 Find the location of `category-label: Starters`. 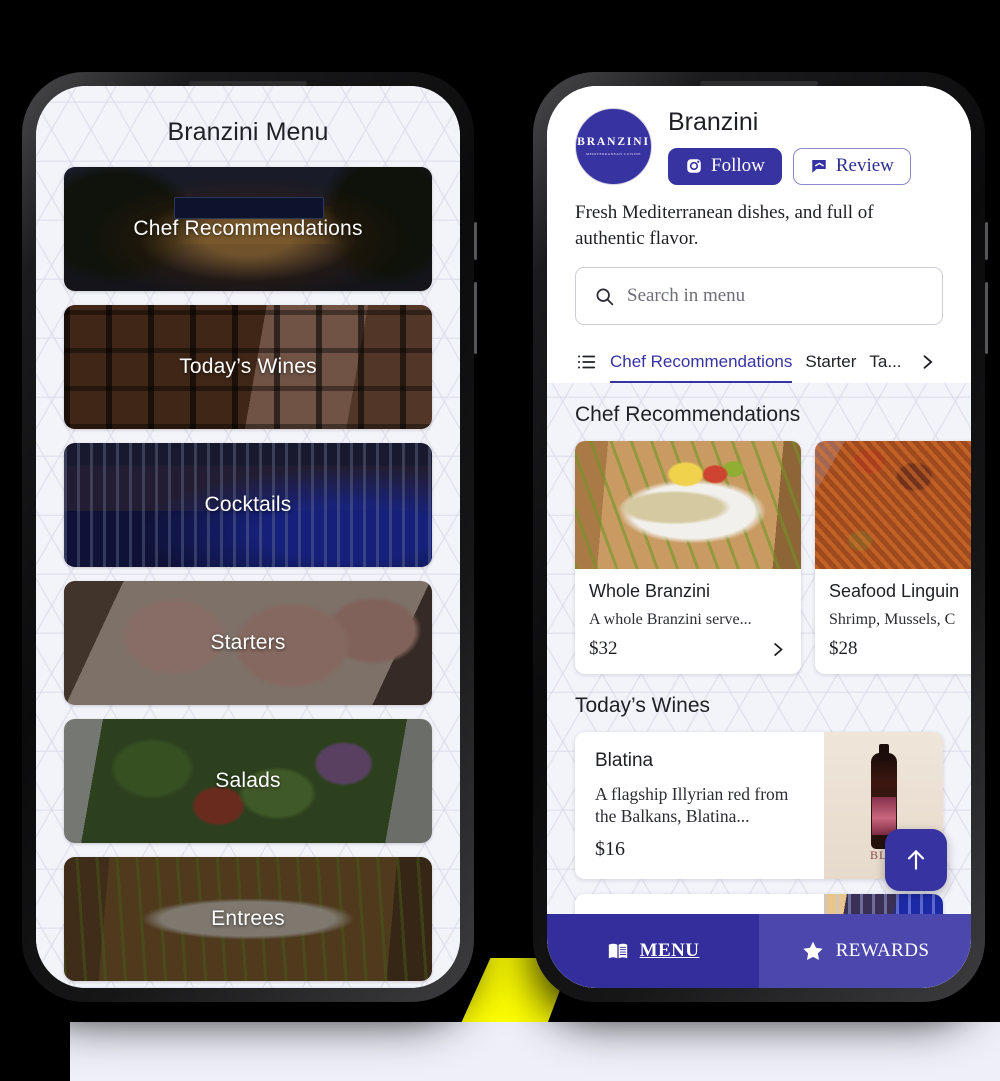

category-label: Starters is located at coordinates (248, 642).